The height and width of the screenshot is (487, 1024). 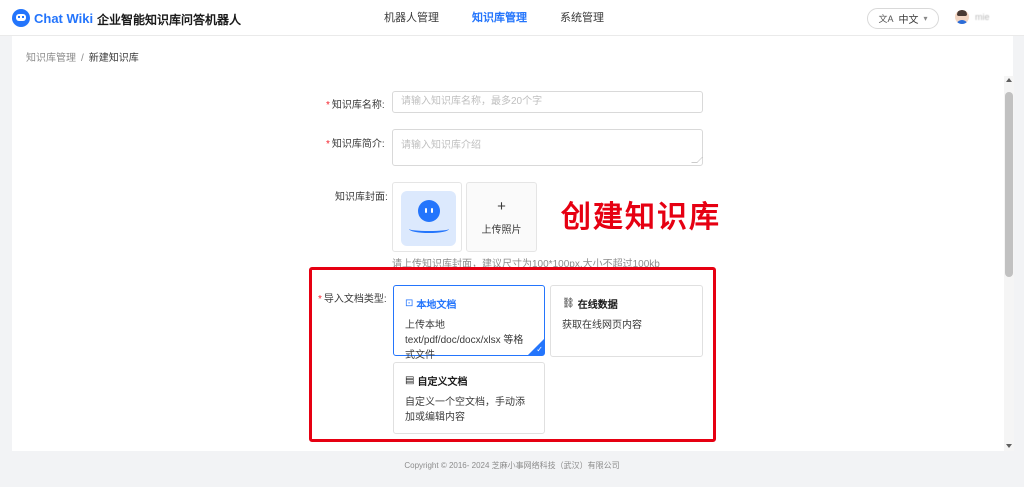 What do you see at coordinates (64, 18) in the screenshot?
I see `logo-text: Chat Wiki` at bounding box center [64, 18].